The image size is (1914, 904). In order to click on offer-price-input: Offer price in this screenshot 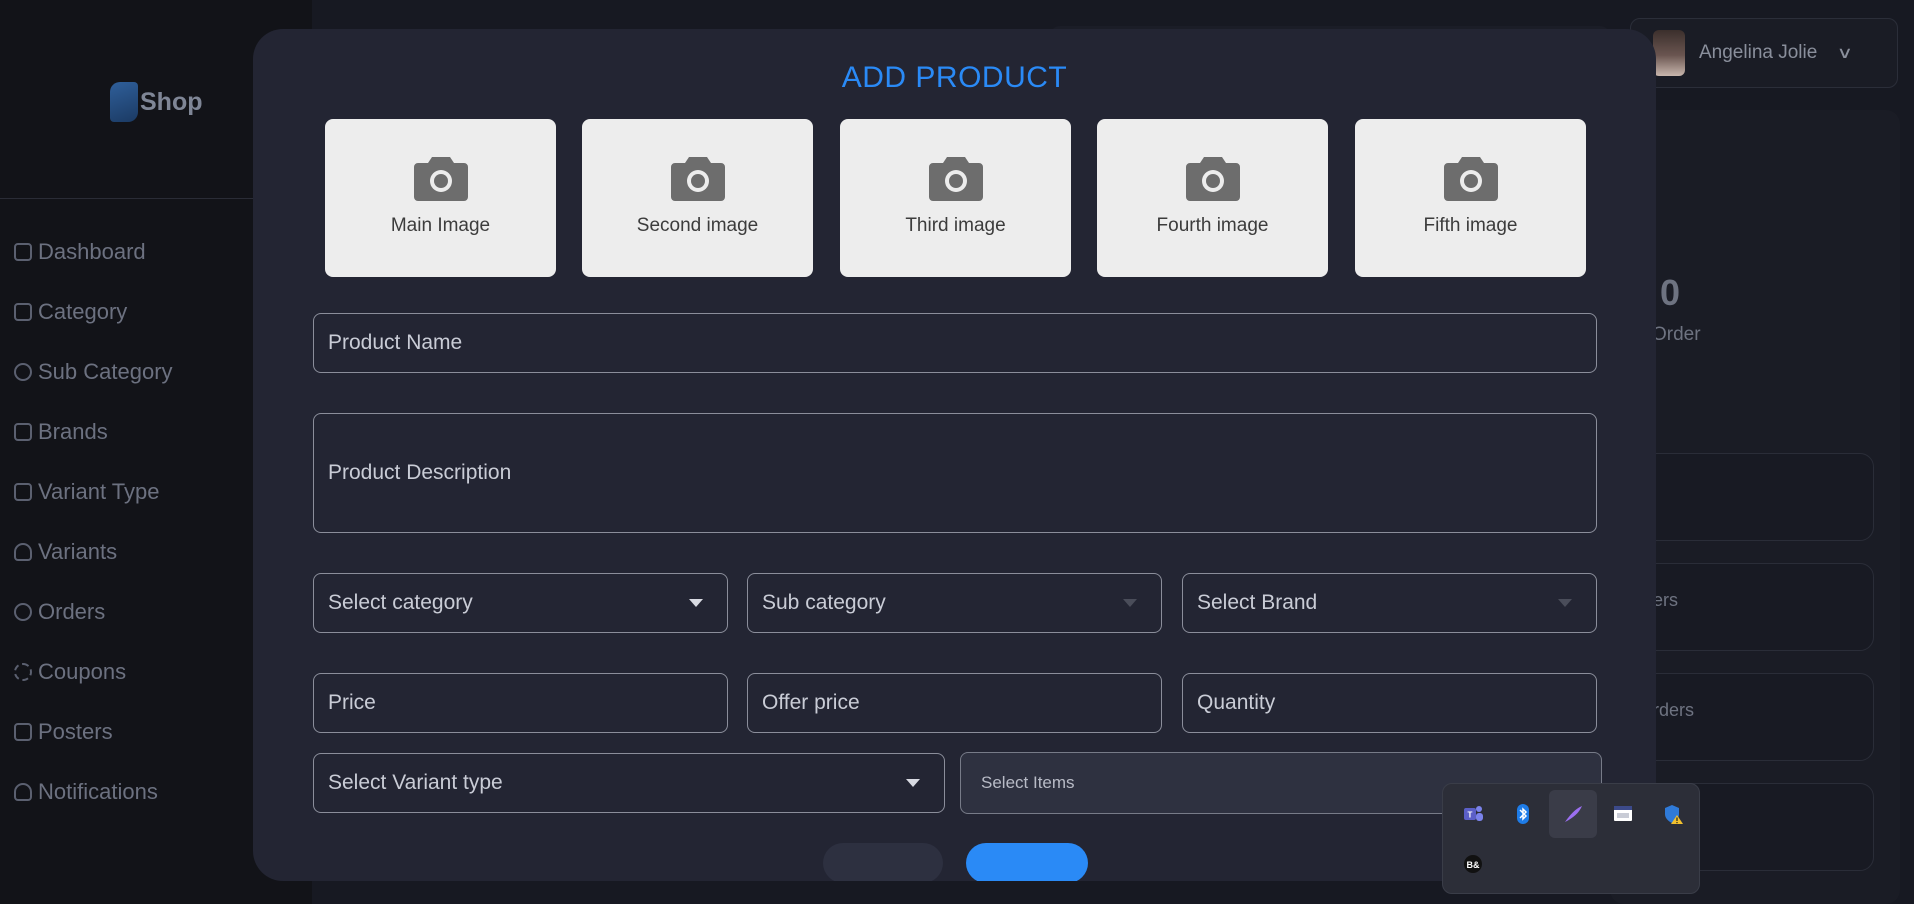, I will do `click(954, 703)`.